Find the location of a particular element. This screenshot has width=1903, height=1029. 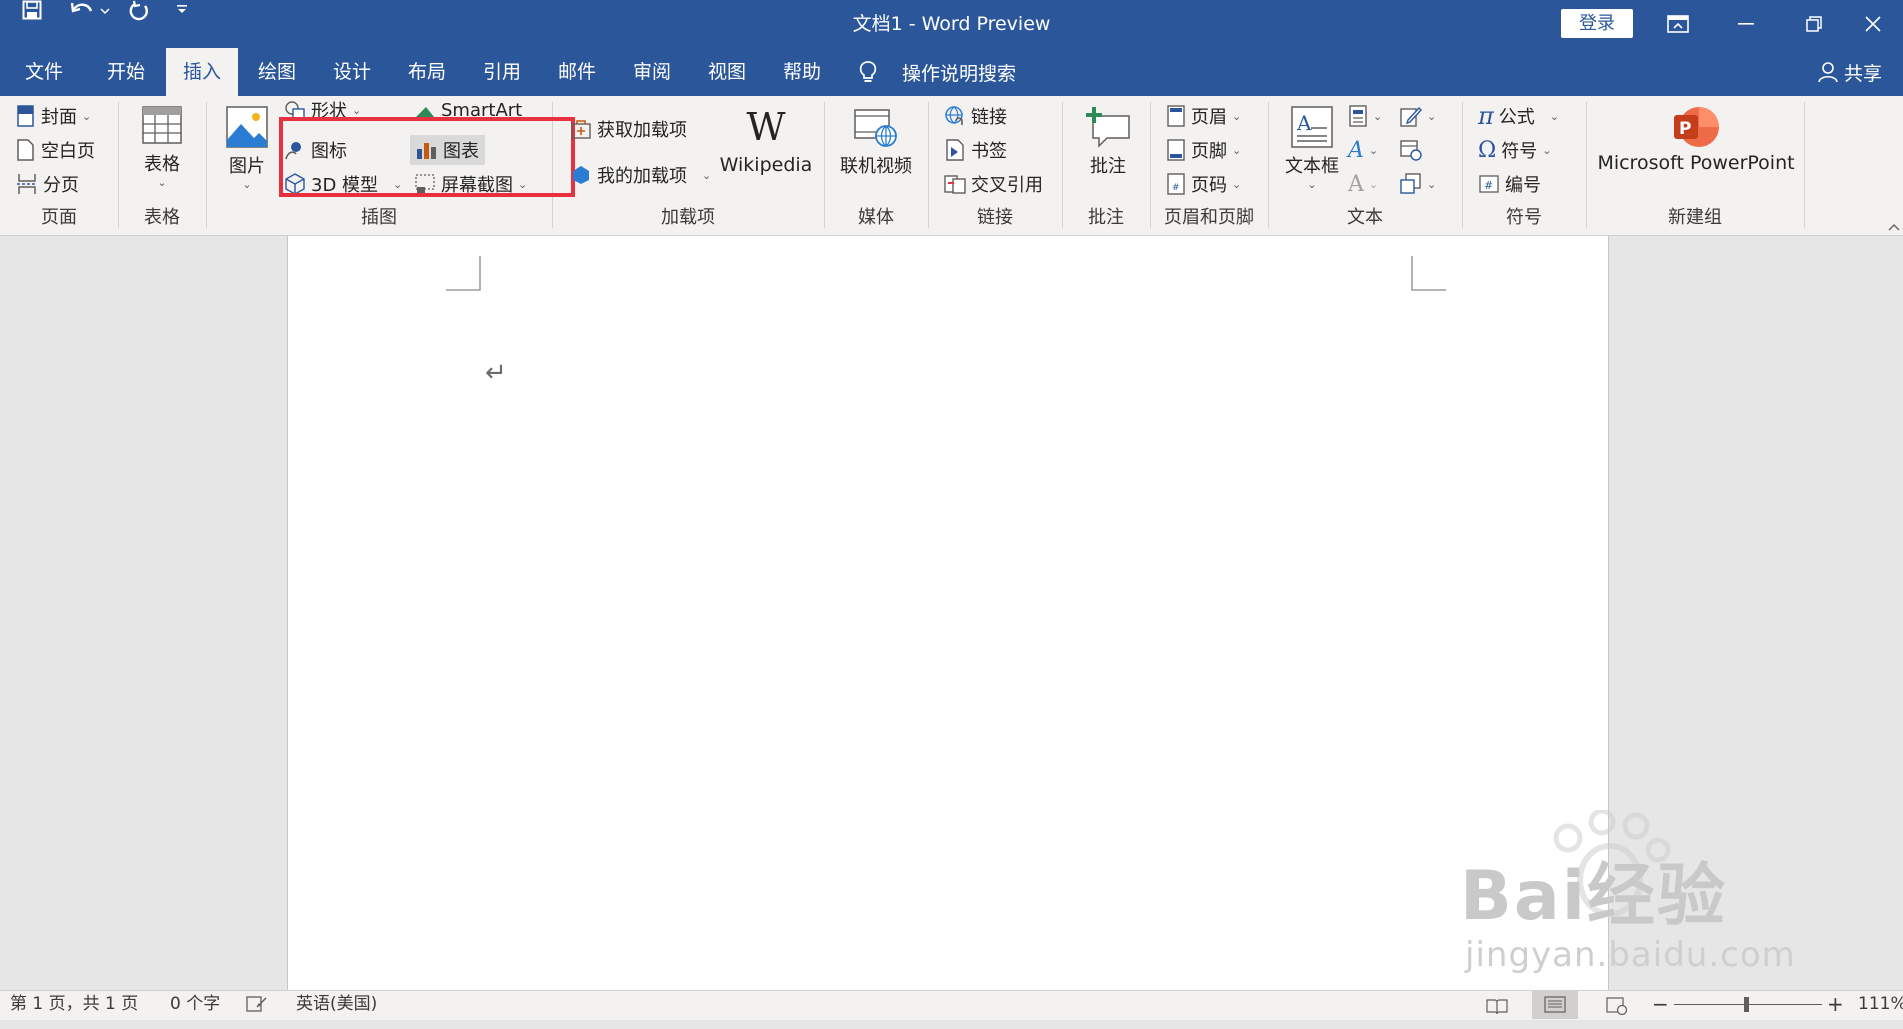

symbol-button: Ω 符号 ⌄ is located at coordinates (1514, 150).